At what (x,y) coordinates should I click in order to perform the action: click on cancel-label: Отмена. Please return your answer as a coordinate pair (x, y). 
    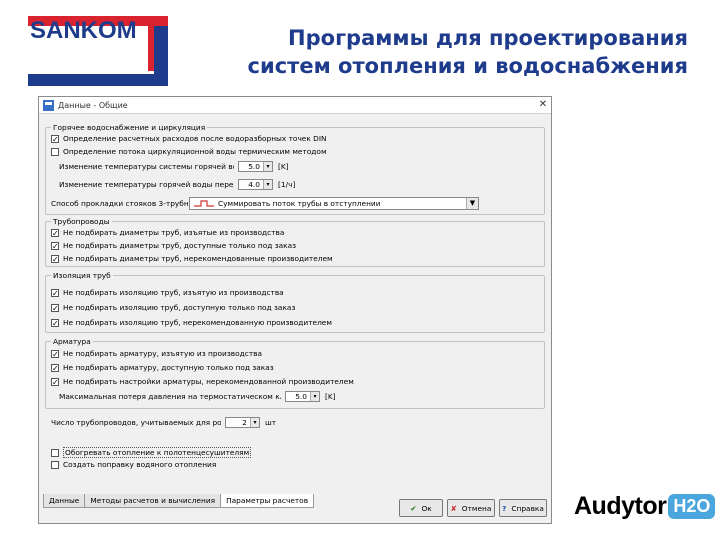
    Looking at the image, I should click on (476, 508).